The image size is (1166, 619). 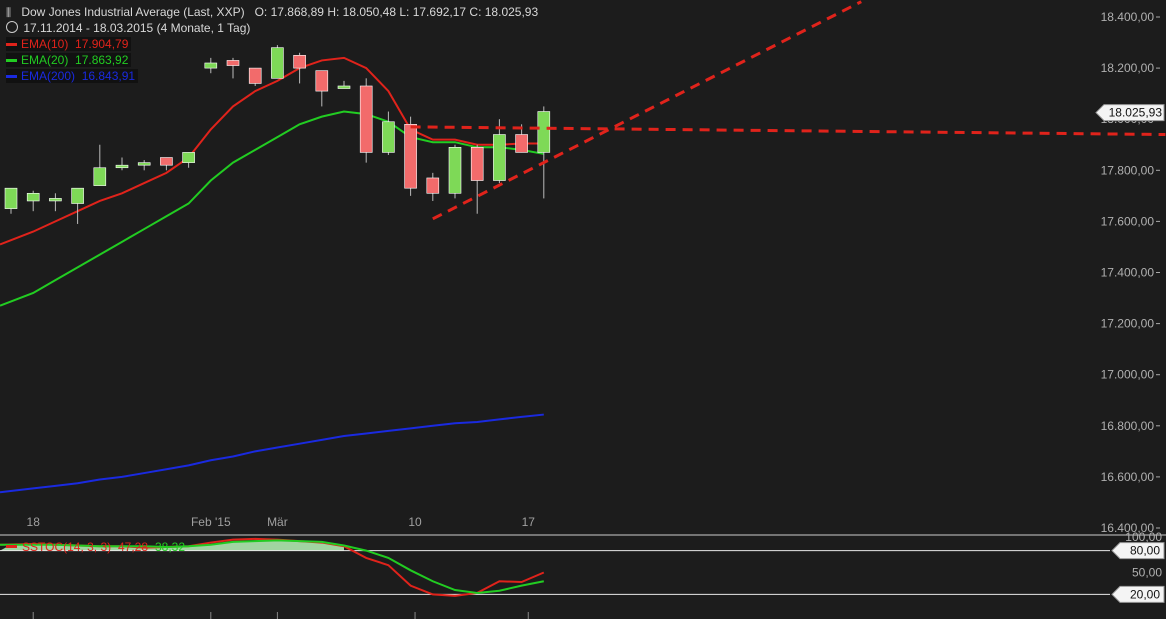 I want to click on osc-band-label: 80,00, so click(x=1145, y=551).